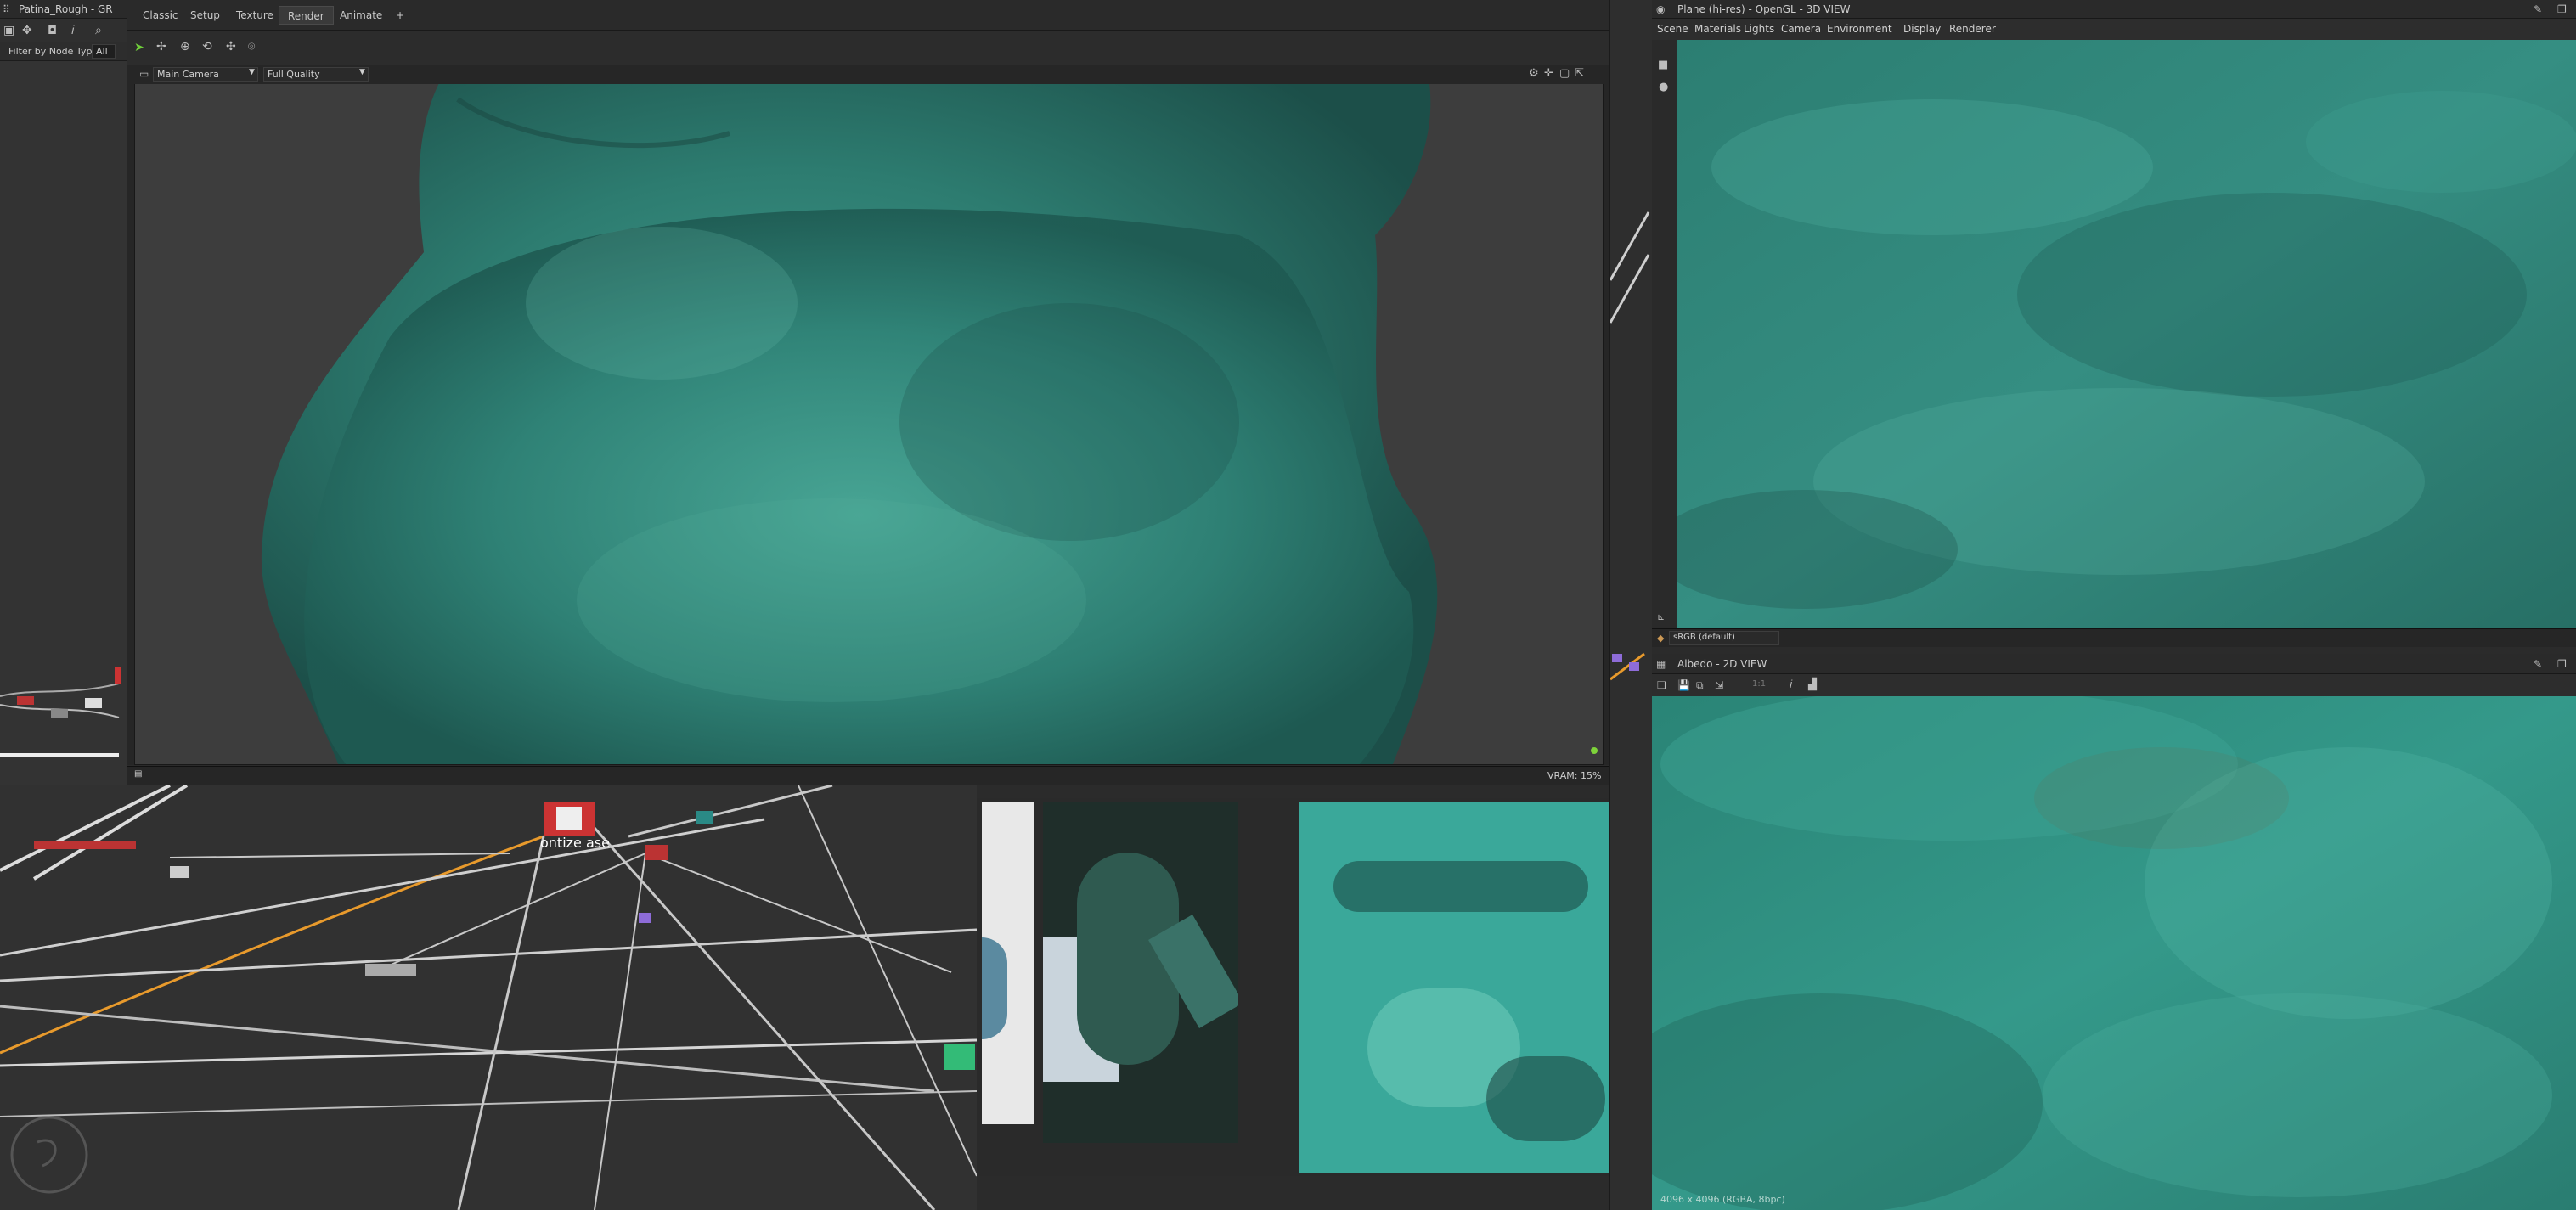 This screenshot has height=1210, width=2576. What do you see at coordinates (1629, 446) in the screenshot?
I see `strip-wires` at bounding box center [1629, 446].